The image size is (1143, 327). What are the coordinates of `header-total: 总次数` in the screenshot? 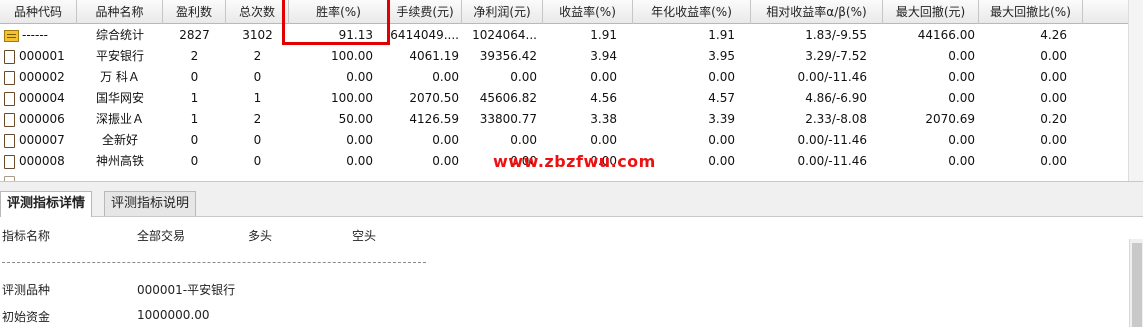 It's located at (257, 12).